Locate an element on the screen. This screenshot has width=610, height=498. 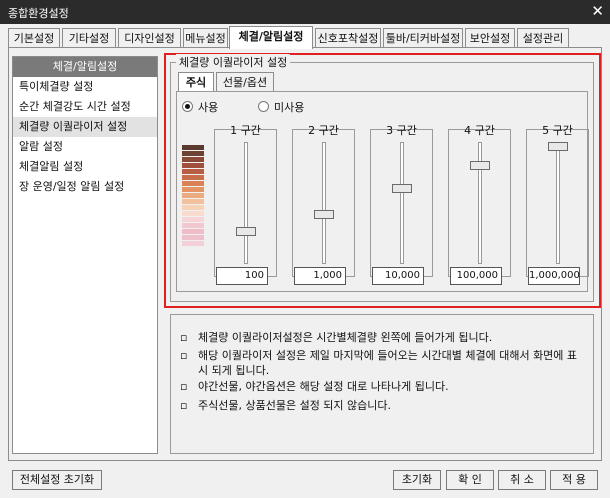
section-value-input: 10,000 is located at coordinates (398, 276).